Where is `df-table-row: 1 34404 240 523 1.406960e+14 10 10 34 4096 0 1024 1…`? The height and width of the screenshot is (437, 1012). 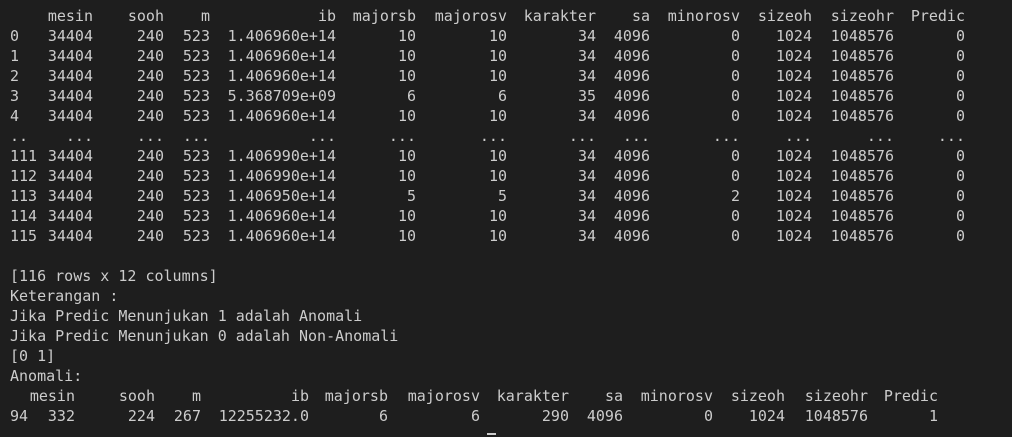
df-table-row: 1 34404 240 523 1.406960e+14 10 10 34 4096 0 1024 1… is located at coordinates (511, 56).